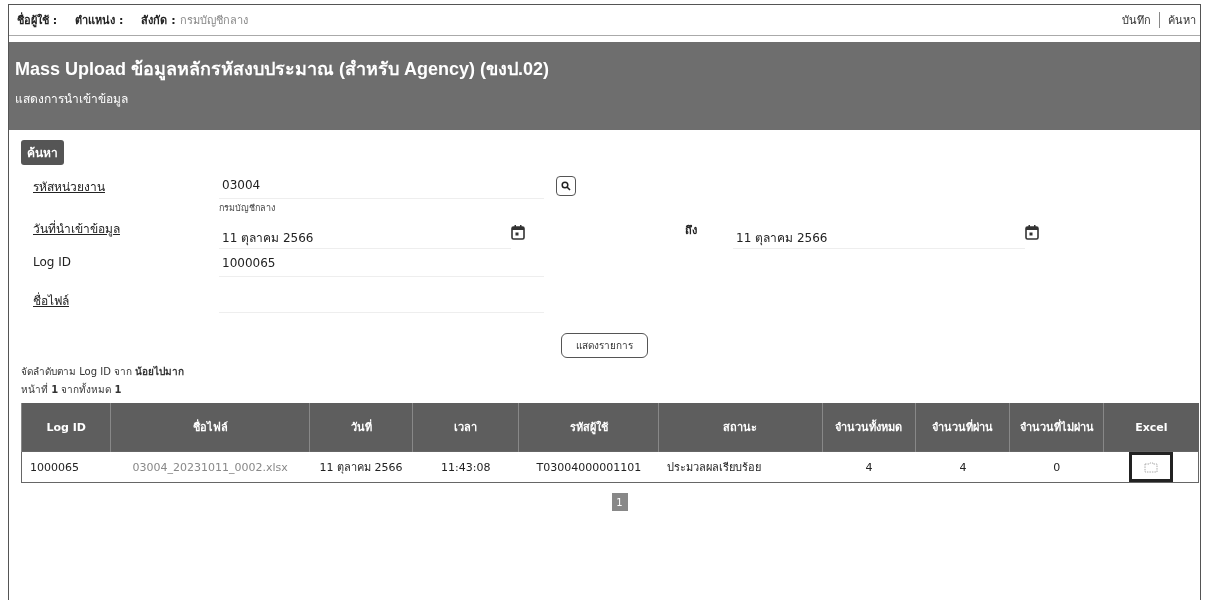 The height and width of the screenshot is (600, 1209). I want to click on field-label: รหัสหน่วยงาน, so click(69, 187).